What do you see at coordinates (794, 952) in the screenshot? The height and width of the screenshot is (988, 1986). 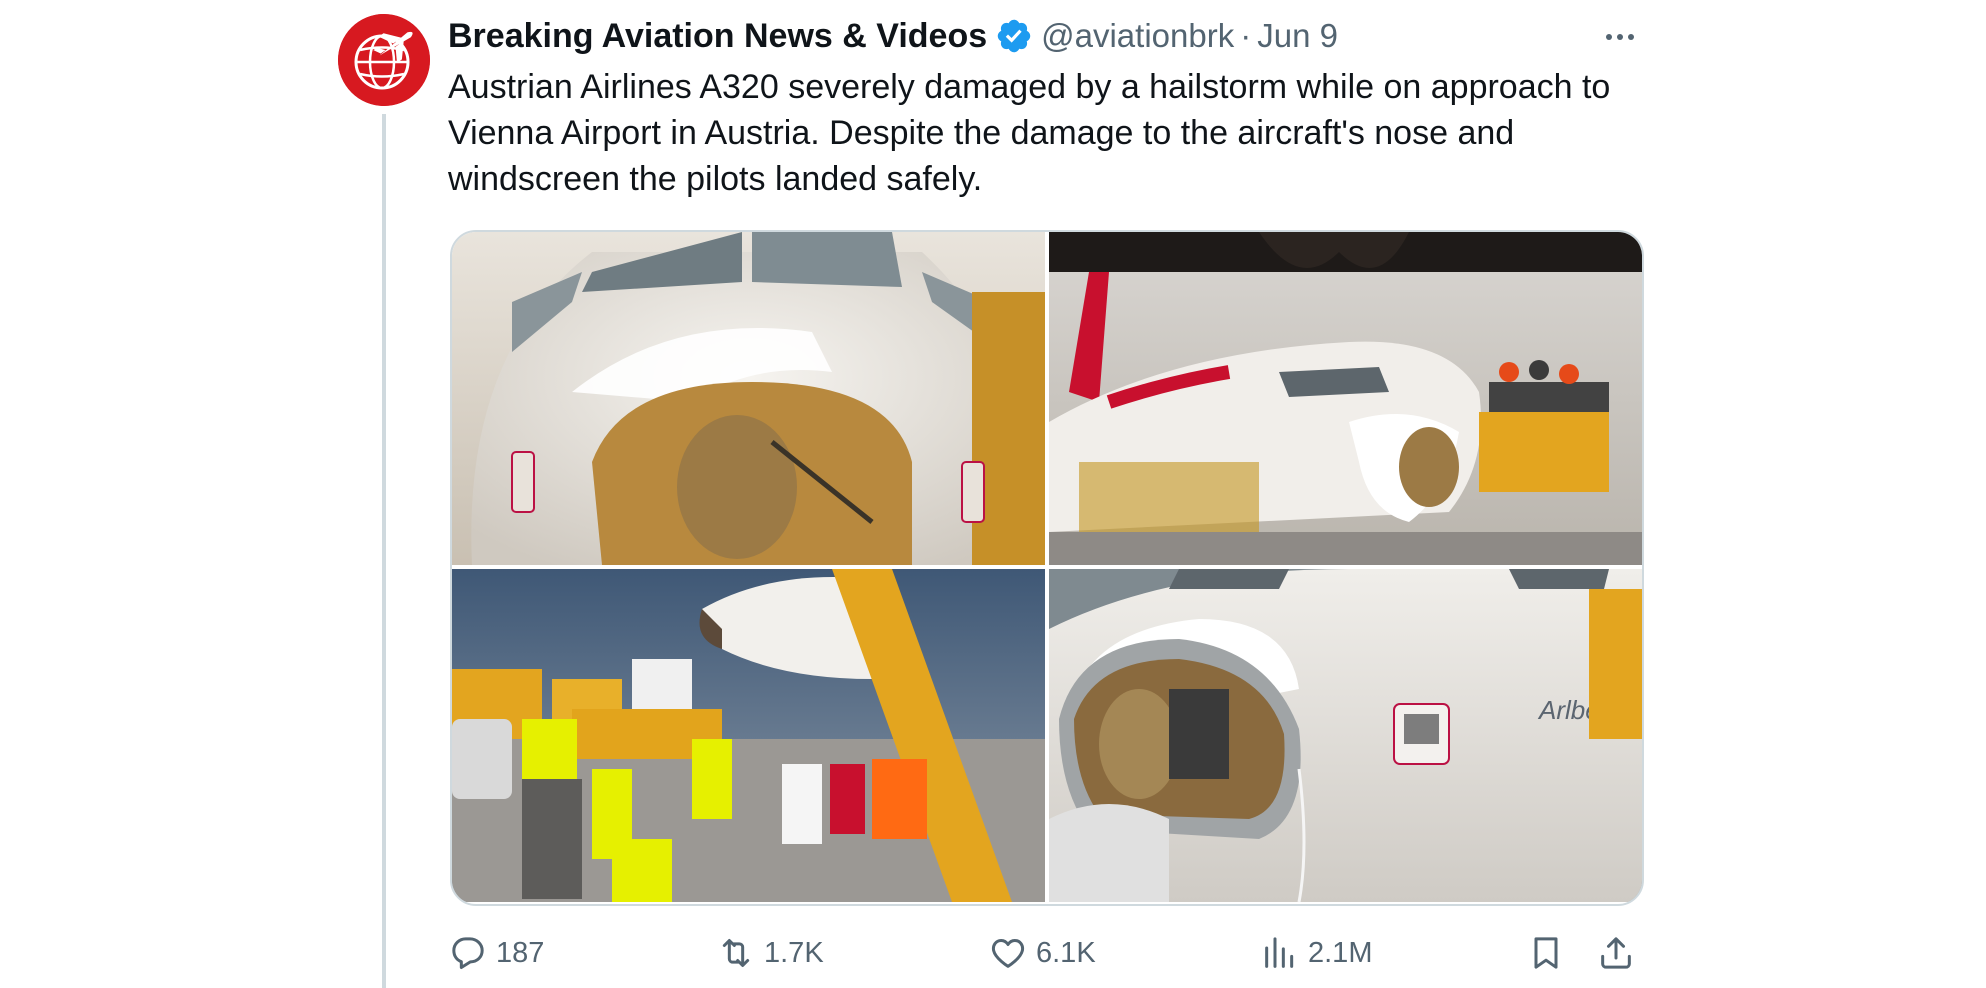 I see `repost-count: 1.7K` at bounding box center [794, 952].